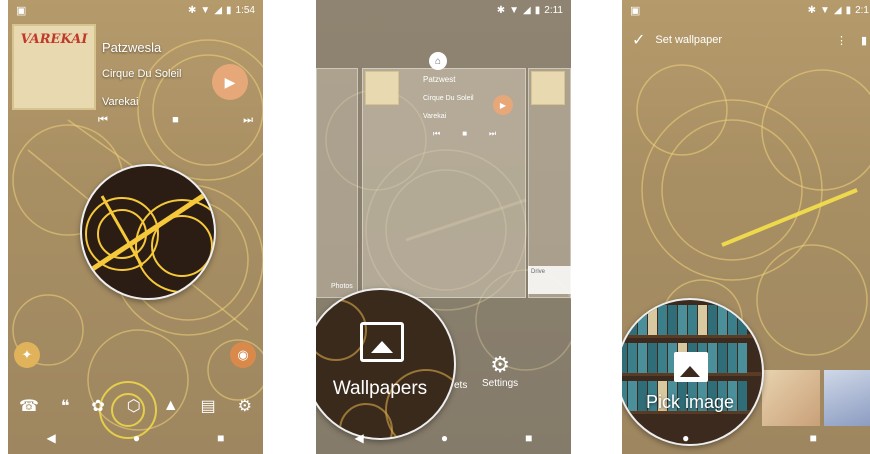 The width and height of the screenshot is (870, 454). Describe the element at coordinates (27, 355) in the screenshot. I see `folder-app-icon: ✦` at that location.